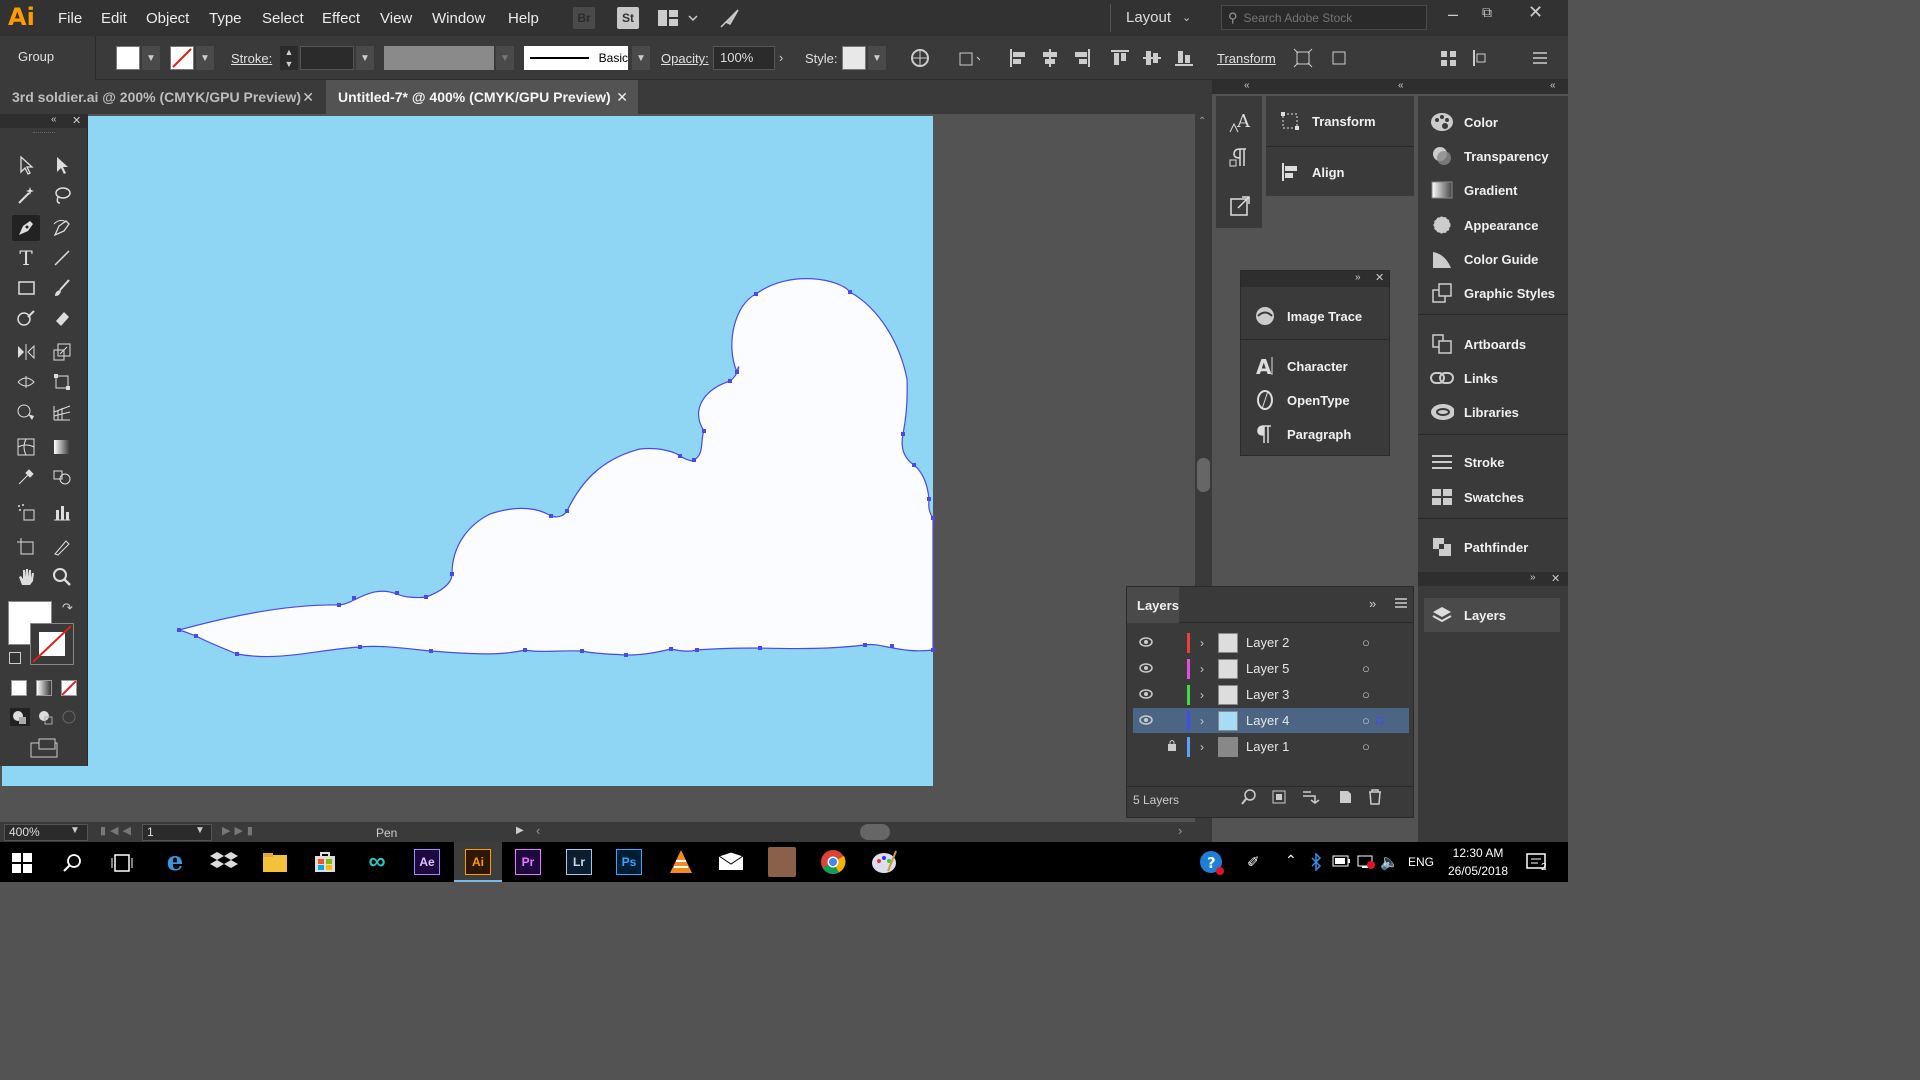 This screenshot has height=1080, width=1920. Describe the element at coordinates (1212, 864) in the screenshot. I see `help-tray-icon: ?` at that location.